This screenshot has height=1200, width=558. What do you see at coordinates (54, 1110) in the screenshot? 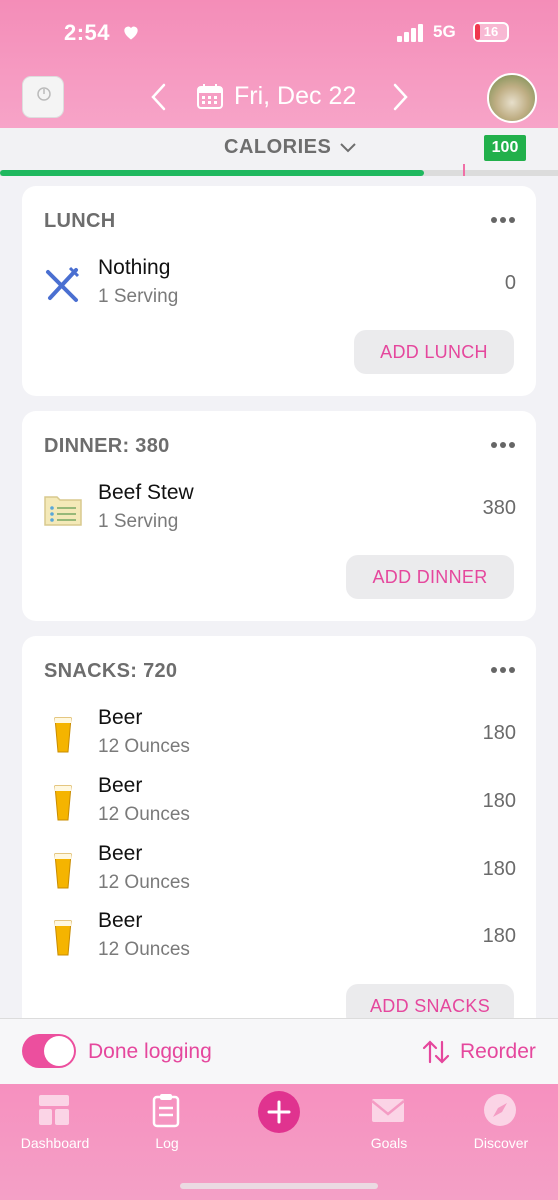
I see `dashboard-icon` at bounding box center [54, 1110].